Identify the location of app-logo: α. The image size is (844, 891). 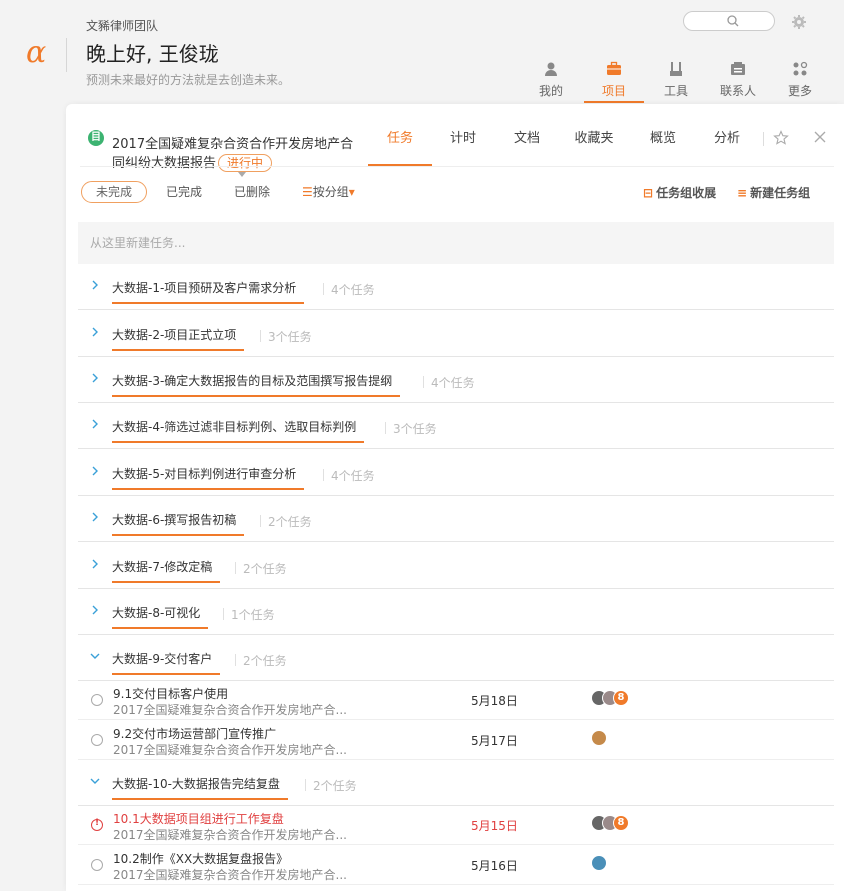
(36, 52).